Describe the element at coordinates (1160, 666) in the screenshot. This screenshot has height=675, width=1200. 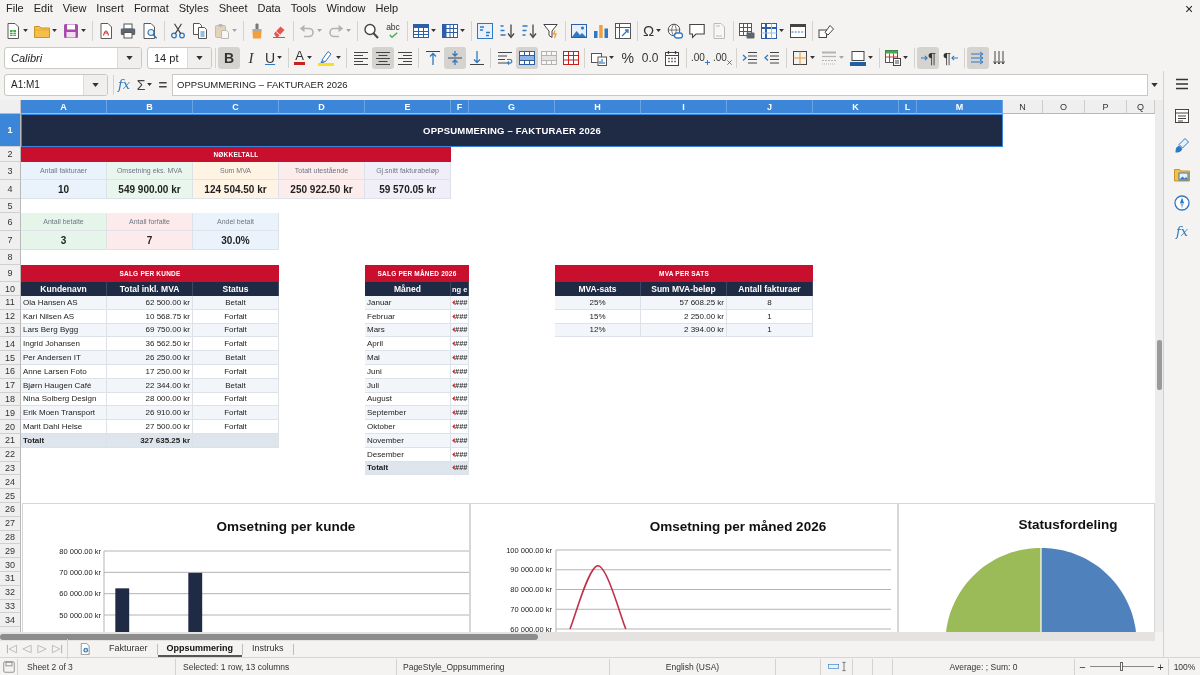
I see `zoom-in-button: +` at that location.